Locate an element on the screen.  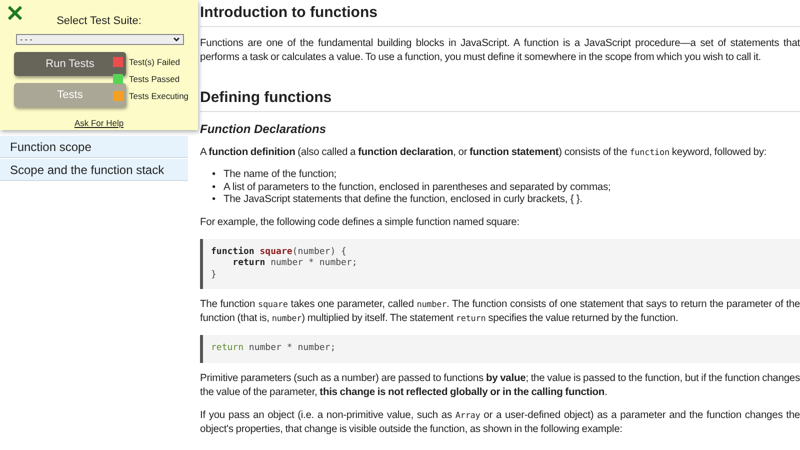
paragraph: For example, the following code defines a simple function named square: is located at coordinates (360, 223).